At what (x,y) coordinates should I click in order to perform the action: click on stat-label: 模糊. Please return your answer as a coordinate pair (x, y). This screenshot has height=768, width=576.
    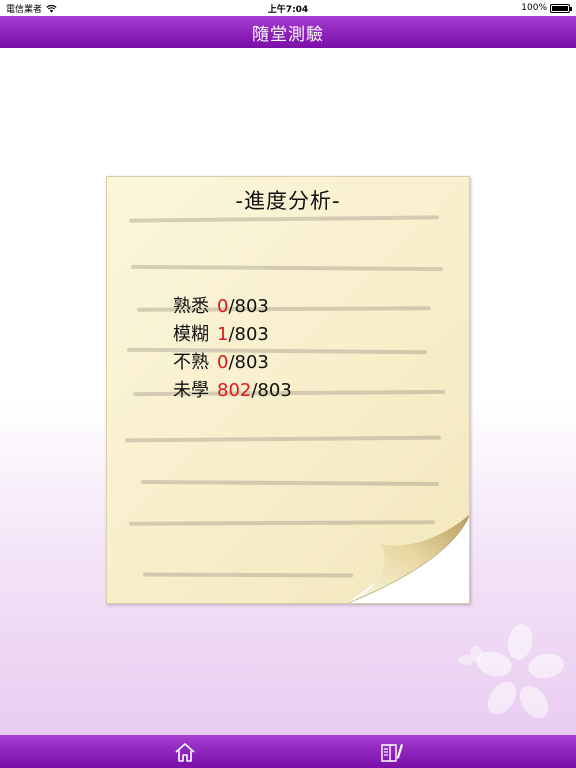
    Looking at the image, I should click on (191, 334).